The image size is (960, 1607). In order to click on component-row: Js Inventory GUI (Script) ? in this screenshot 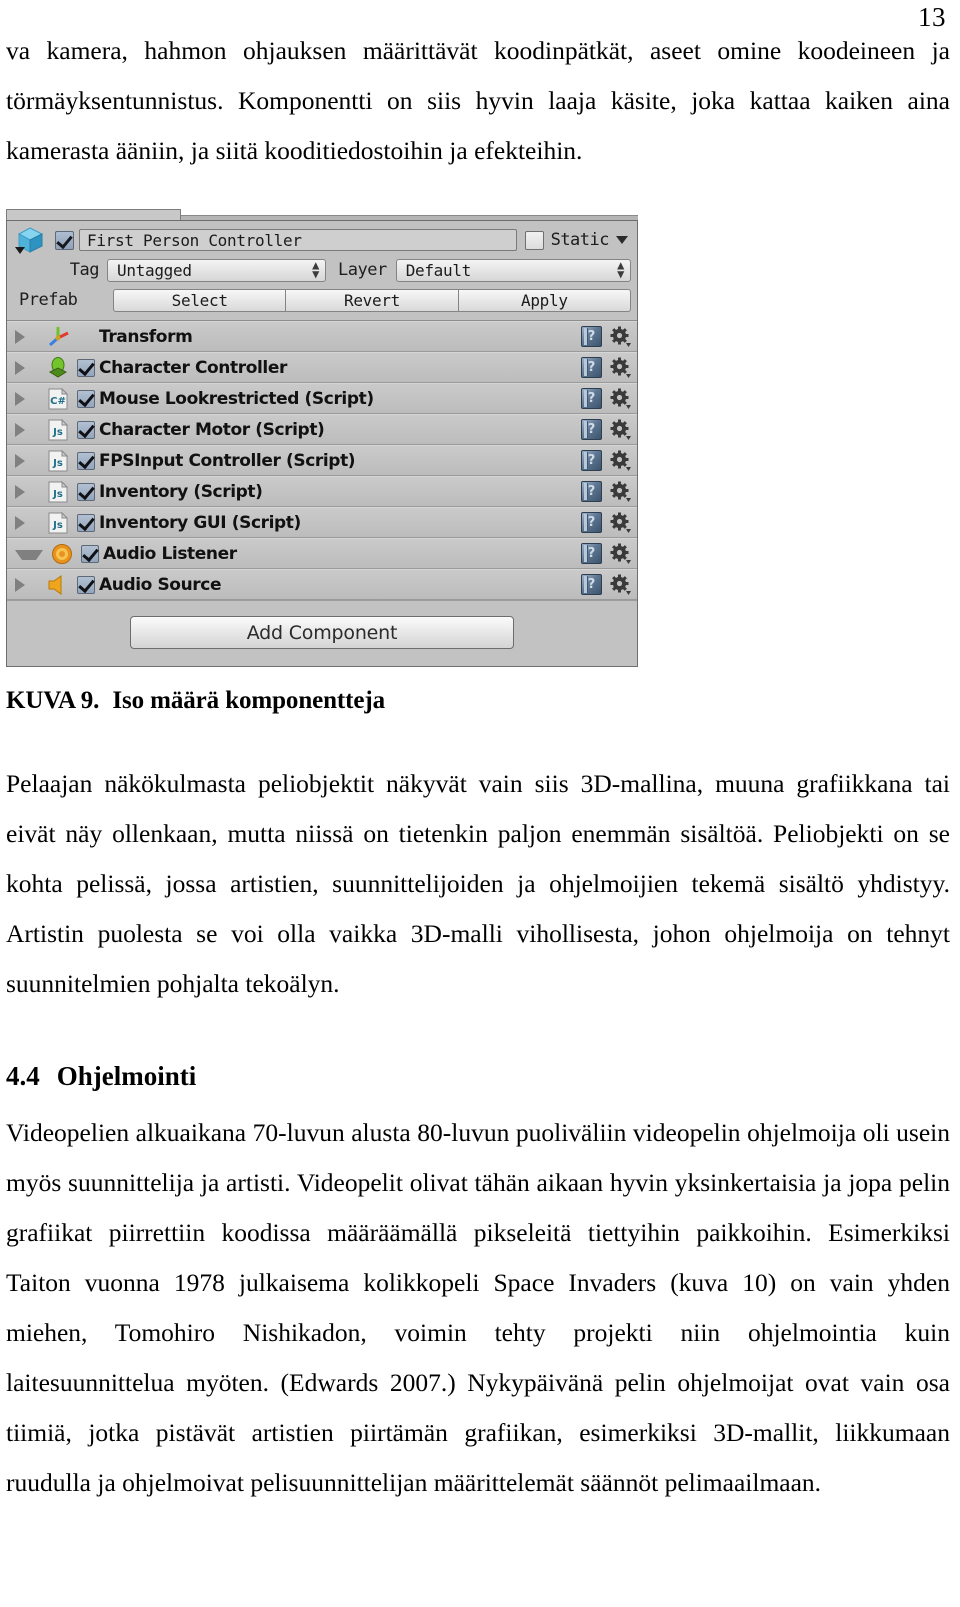, I will do `click(322, 522)`.